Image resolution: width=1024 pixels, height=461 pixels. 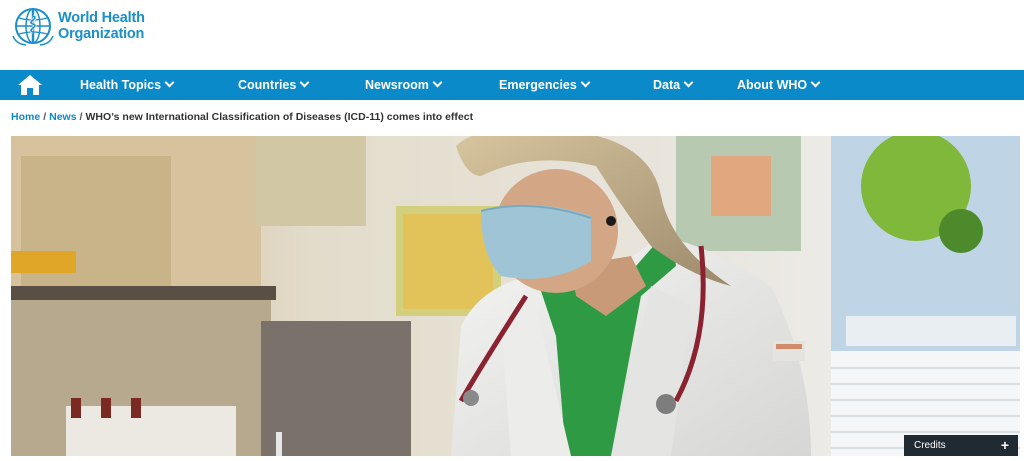 What do you see at coordinates (25, 117) in the screenshot?
I see `breadcrumb-home: Home` at bounding box center [25, 117].